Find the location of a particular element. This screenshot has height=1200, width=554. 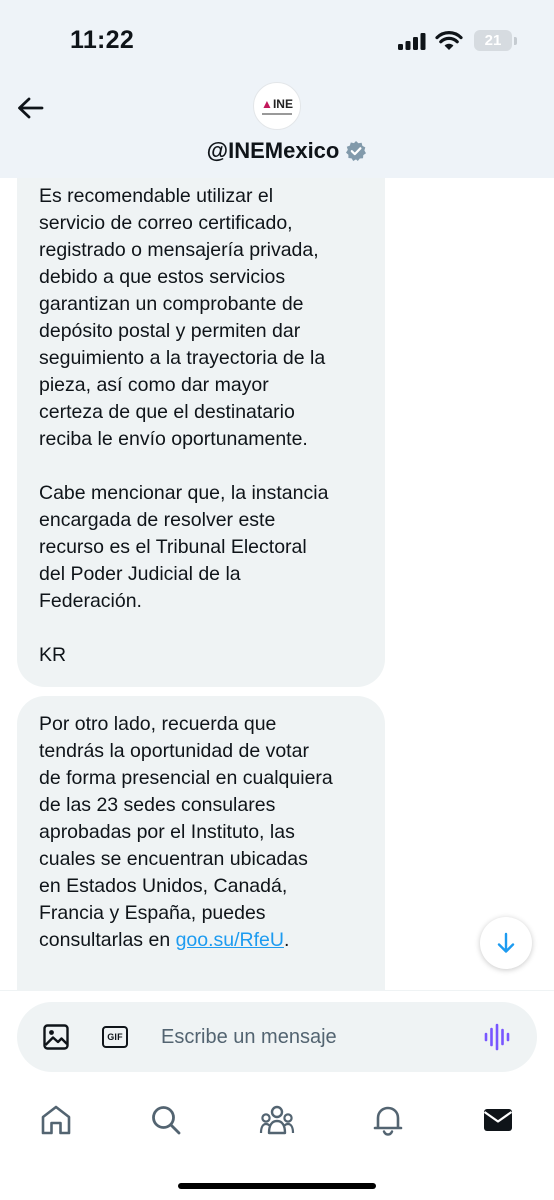

avatar-logo-subtext is located at coordinates (277, 113).